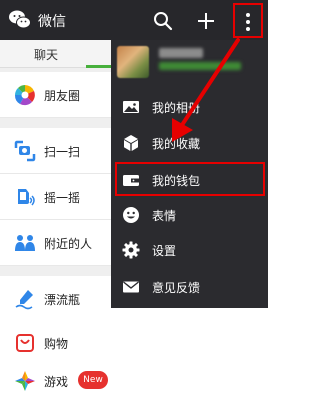  What do you see at coordinates (68, 244) in the screenshot?
I see `list-item-label: 附近的人` at bounding box center [68, 244].